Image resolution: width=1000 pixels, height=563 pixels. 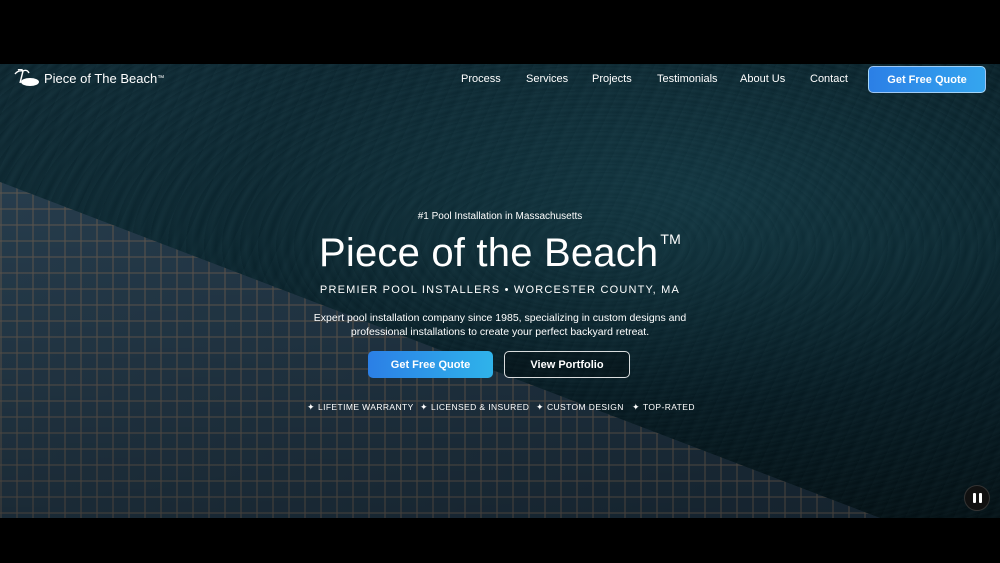 I want to click on badge-top-rated: ✦ TOP-RATED, so click(x=663, y=407).